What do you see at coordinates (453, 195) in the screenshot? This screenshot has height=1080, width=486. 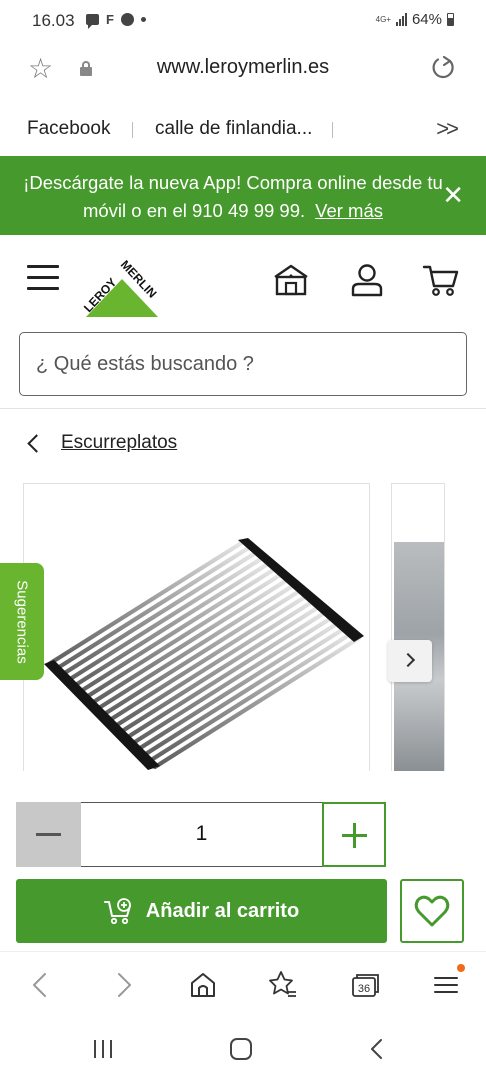 I see `close-icon: ✕` at bounding box center [453, 195].